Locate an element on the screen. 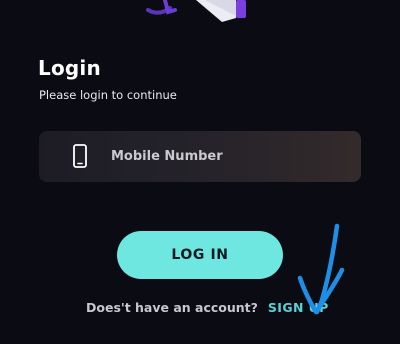 The width and height of the screenshot is (400, 344). header-illustration is located at coordinates (196, 11).